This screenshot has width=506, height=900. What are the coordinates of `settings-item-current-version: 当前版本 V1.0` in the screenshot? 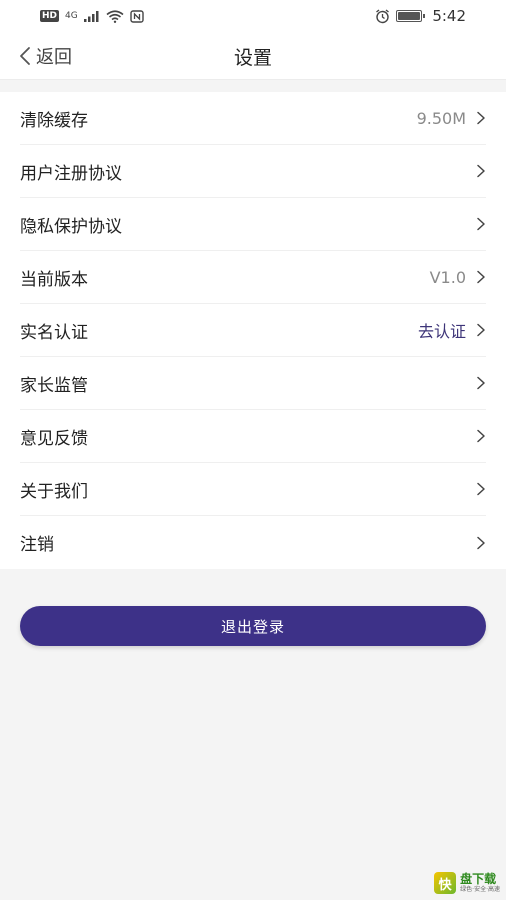 It's located at (253, 277).